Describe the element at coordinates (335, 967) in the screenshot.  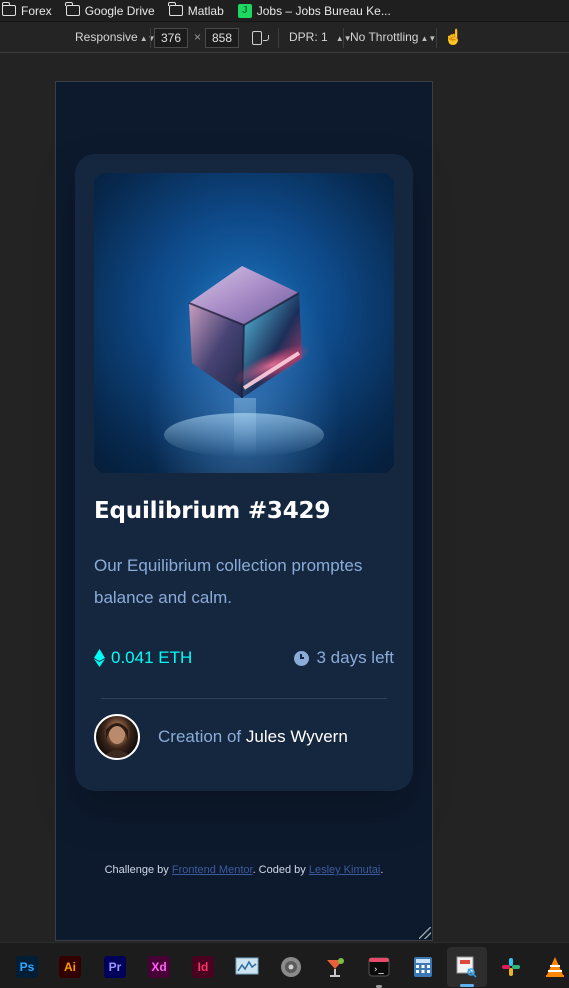
I see `cocktail-app-icon` at that location.